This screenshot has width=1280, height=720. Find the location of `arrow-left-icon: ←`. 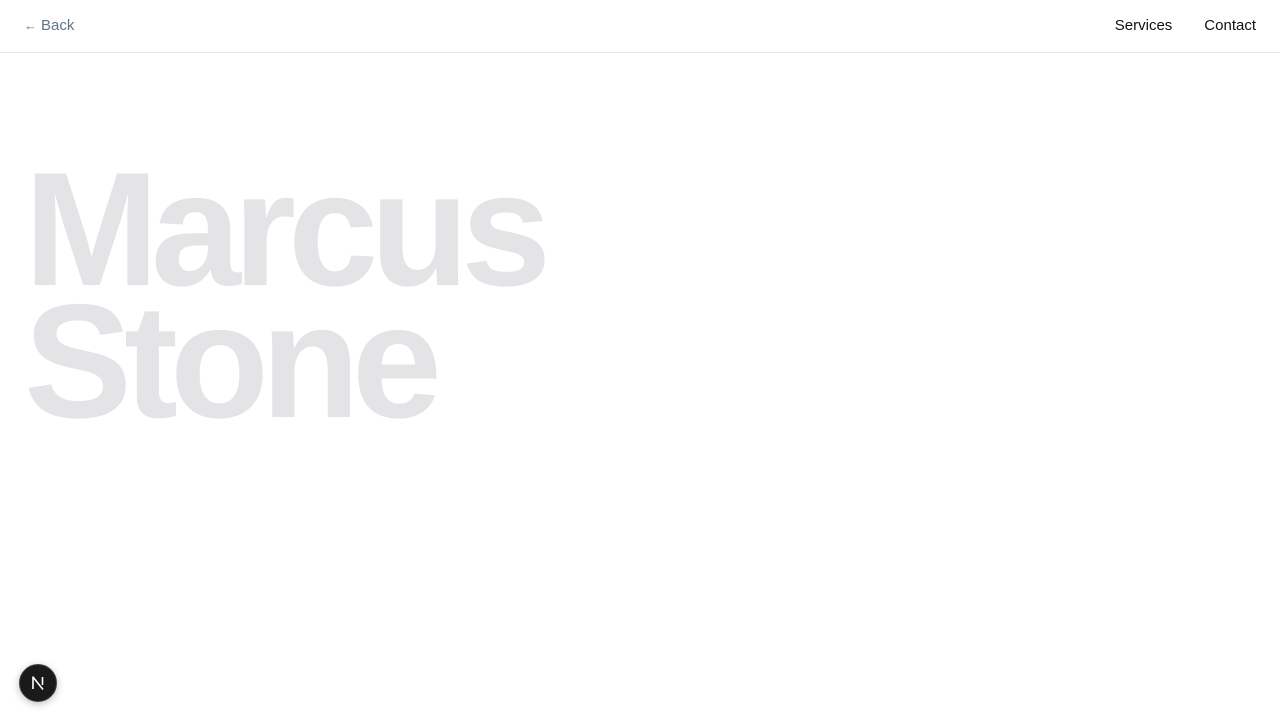

arrow-left-icon: ← is located at coordinates (30, 25).